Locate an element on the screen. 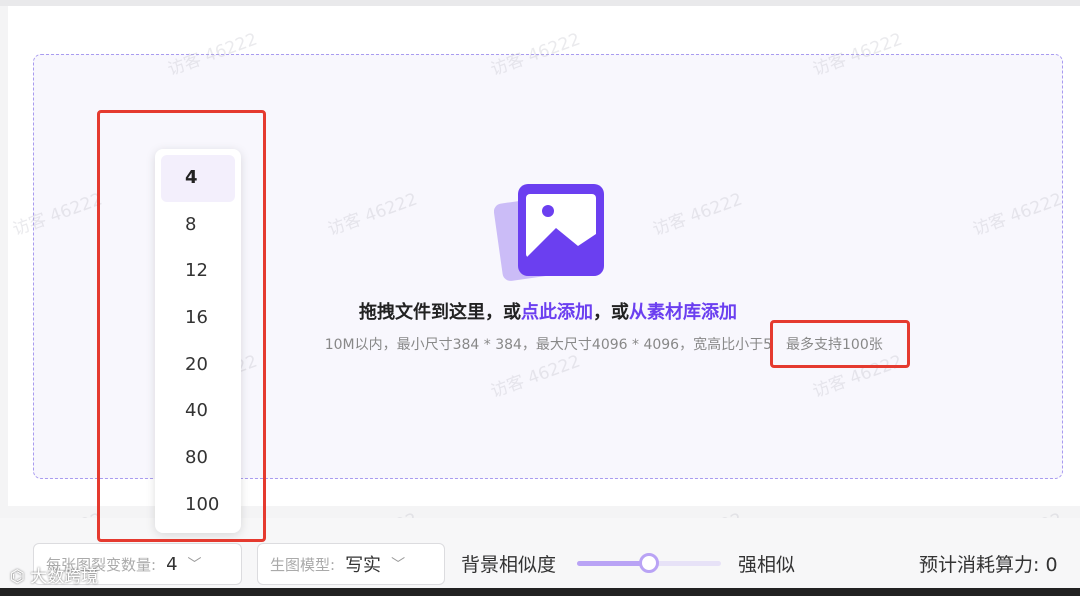 The image size is (1080, 596). source-watermark: ⌬ 大数跨境 is located at coordinates (54, 574).